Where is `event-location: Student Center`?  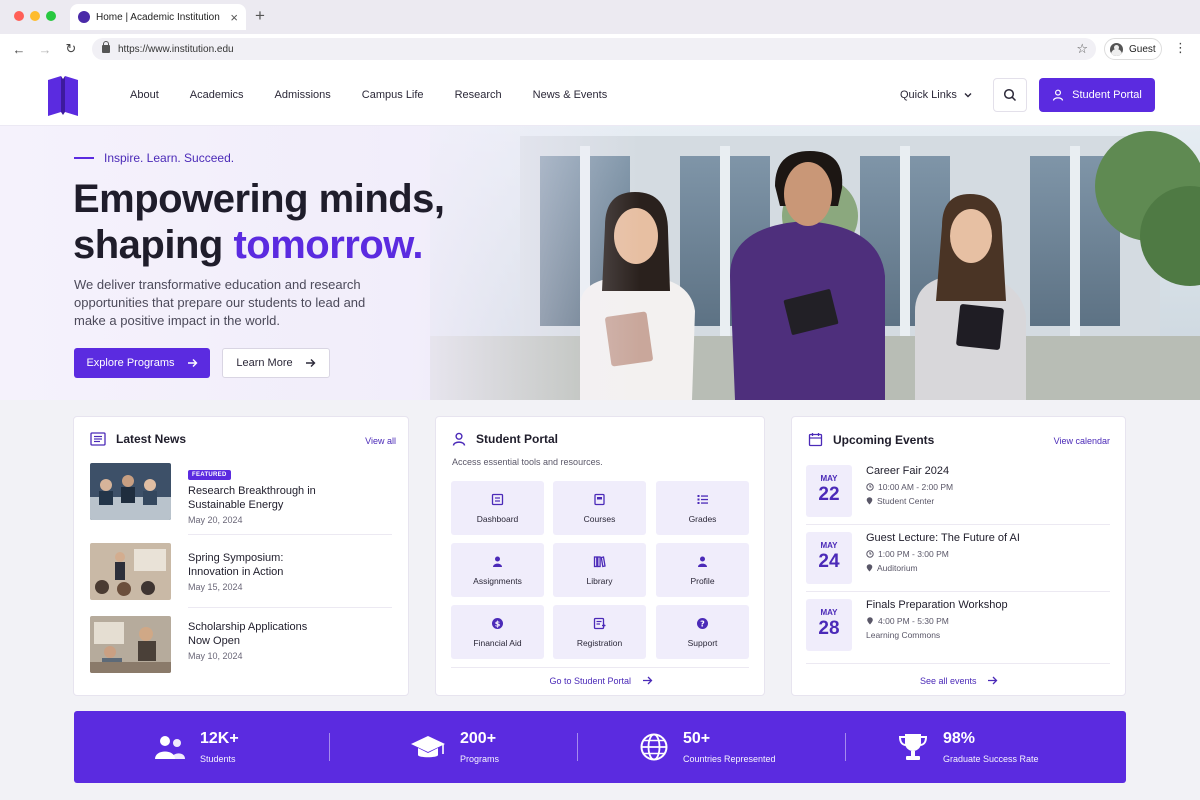 event-location: Student Center is located at coordinates (906, 501).